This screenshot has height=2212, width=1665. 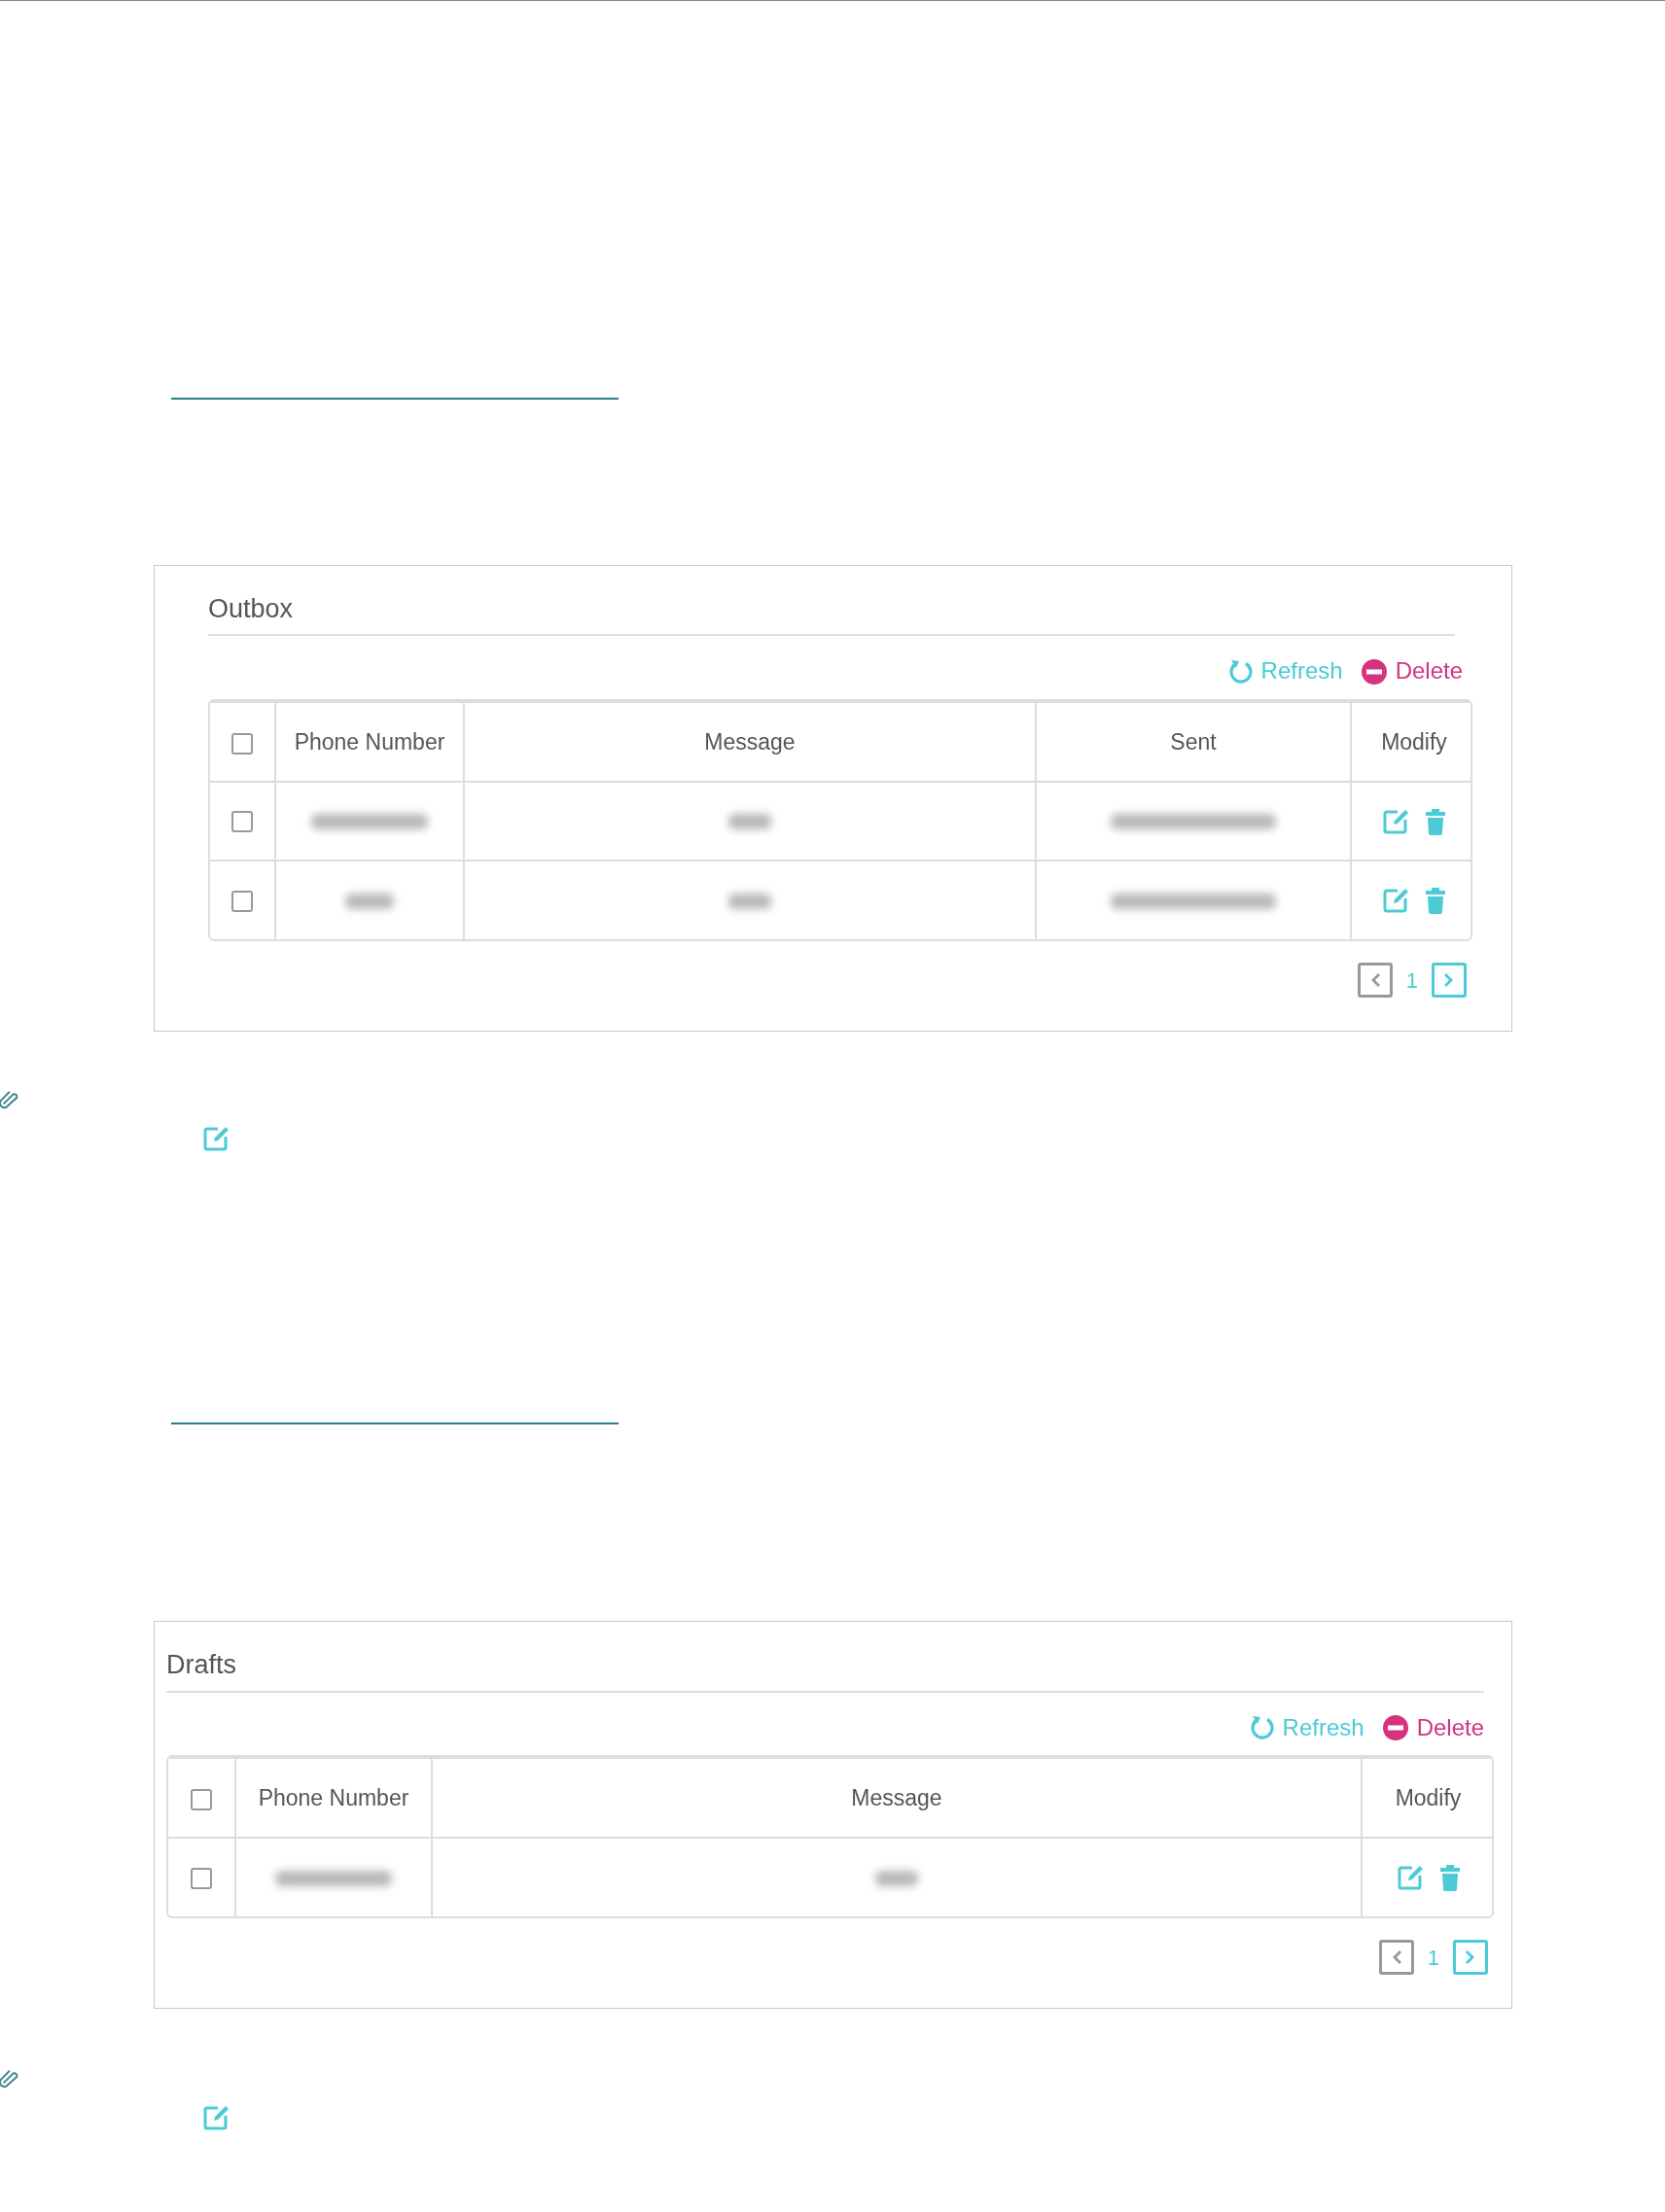 What do you see at coordinates (1193, 741) in the screenshot?
I see `column-header: Sent` at bounding box center [1193, 741].